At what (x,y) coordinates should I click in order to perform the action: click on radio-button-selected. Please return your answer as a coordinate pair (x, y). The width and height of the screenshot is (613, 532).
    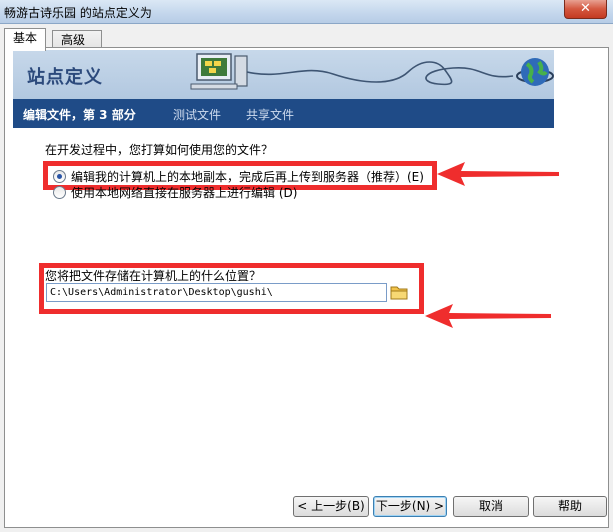
    Looking at the image, I should click on (59, 176).